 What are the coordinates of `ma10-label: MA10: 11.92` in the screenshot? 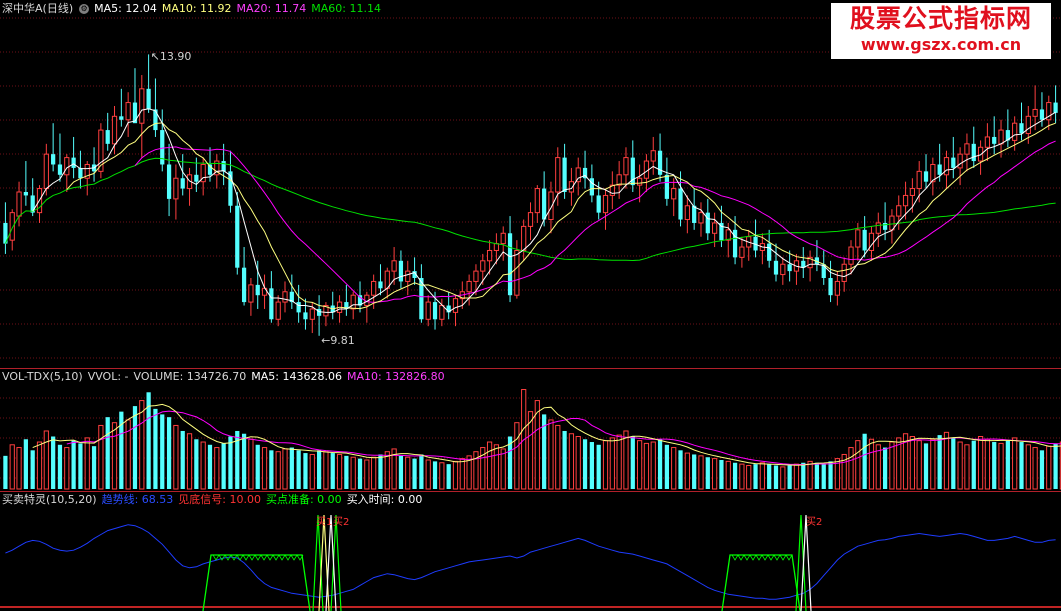 It's located at (196, 8).